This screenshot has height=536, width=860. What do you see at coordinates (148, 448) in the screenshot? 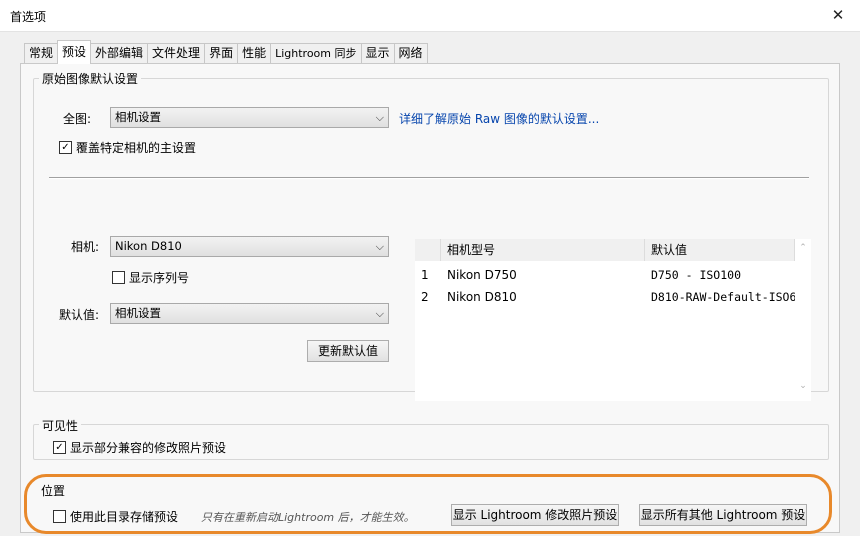
I see `show-partial-presets-label: 显示部分兼容的修改照片预设` at bounding box center [148, 448].